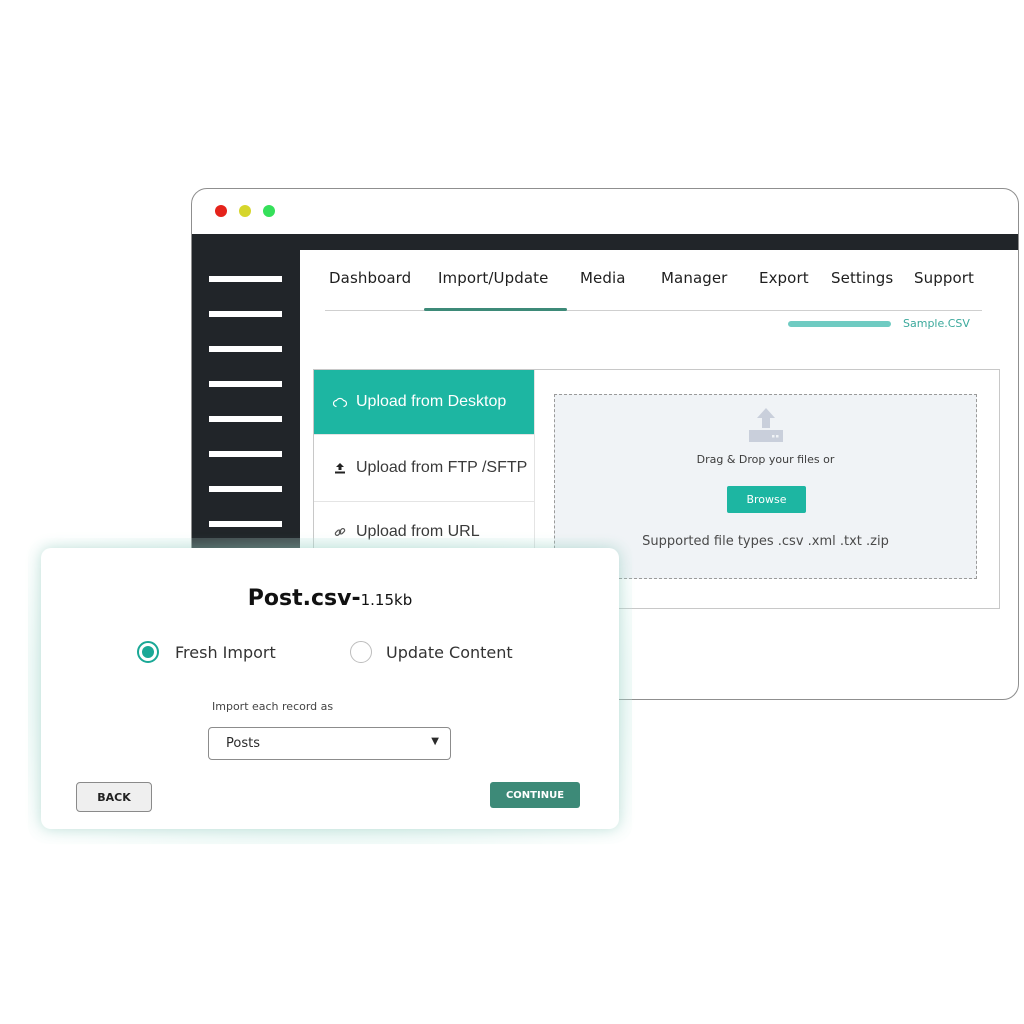 The width and height of the screenshot is (1024, 1024). I want to click on upload-file-name: Sample.CSV, so click(936, 323).